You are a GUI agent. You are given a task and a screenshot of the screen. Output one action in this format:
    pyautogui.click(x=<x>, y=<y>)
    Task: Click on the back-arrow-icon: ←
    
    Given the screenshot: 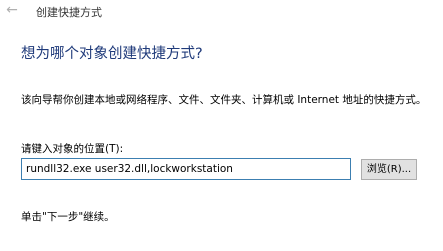 What is the action you would take?
    pyautogui.click(x=12, y=10)
    